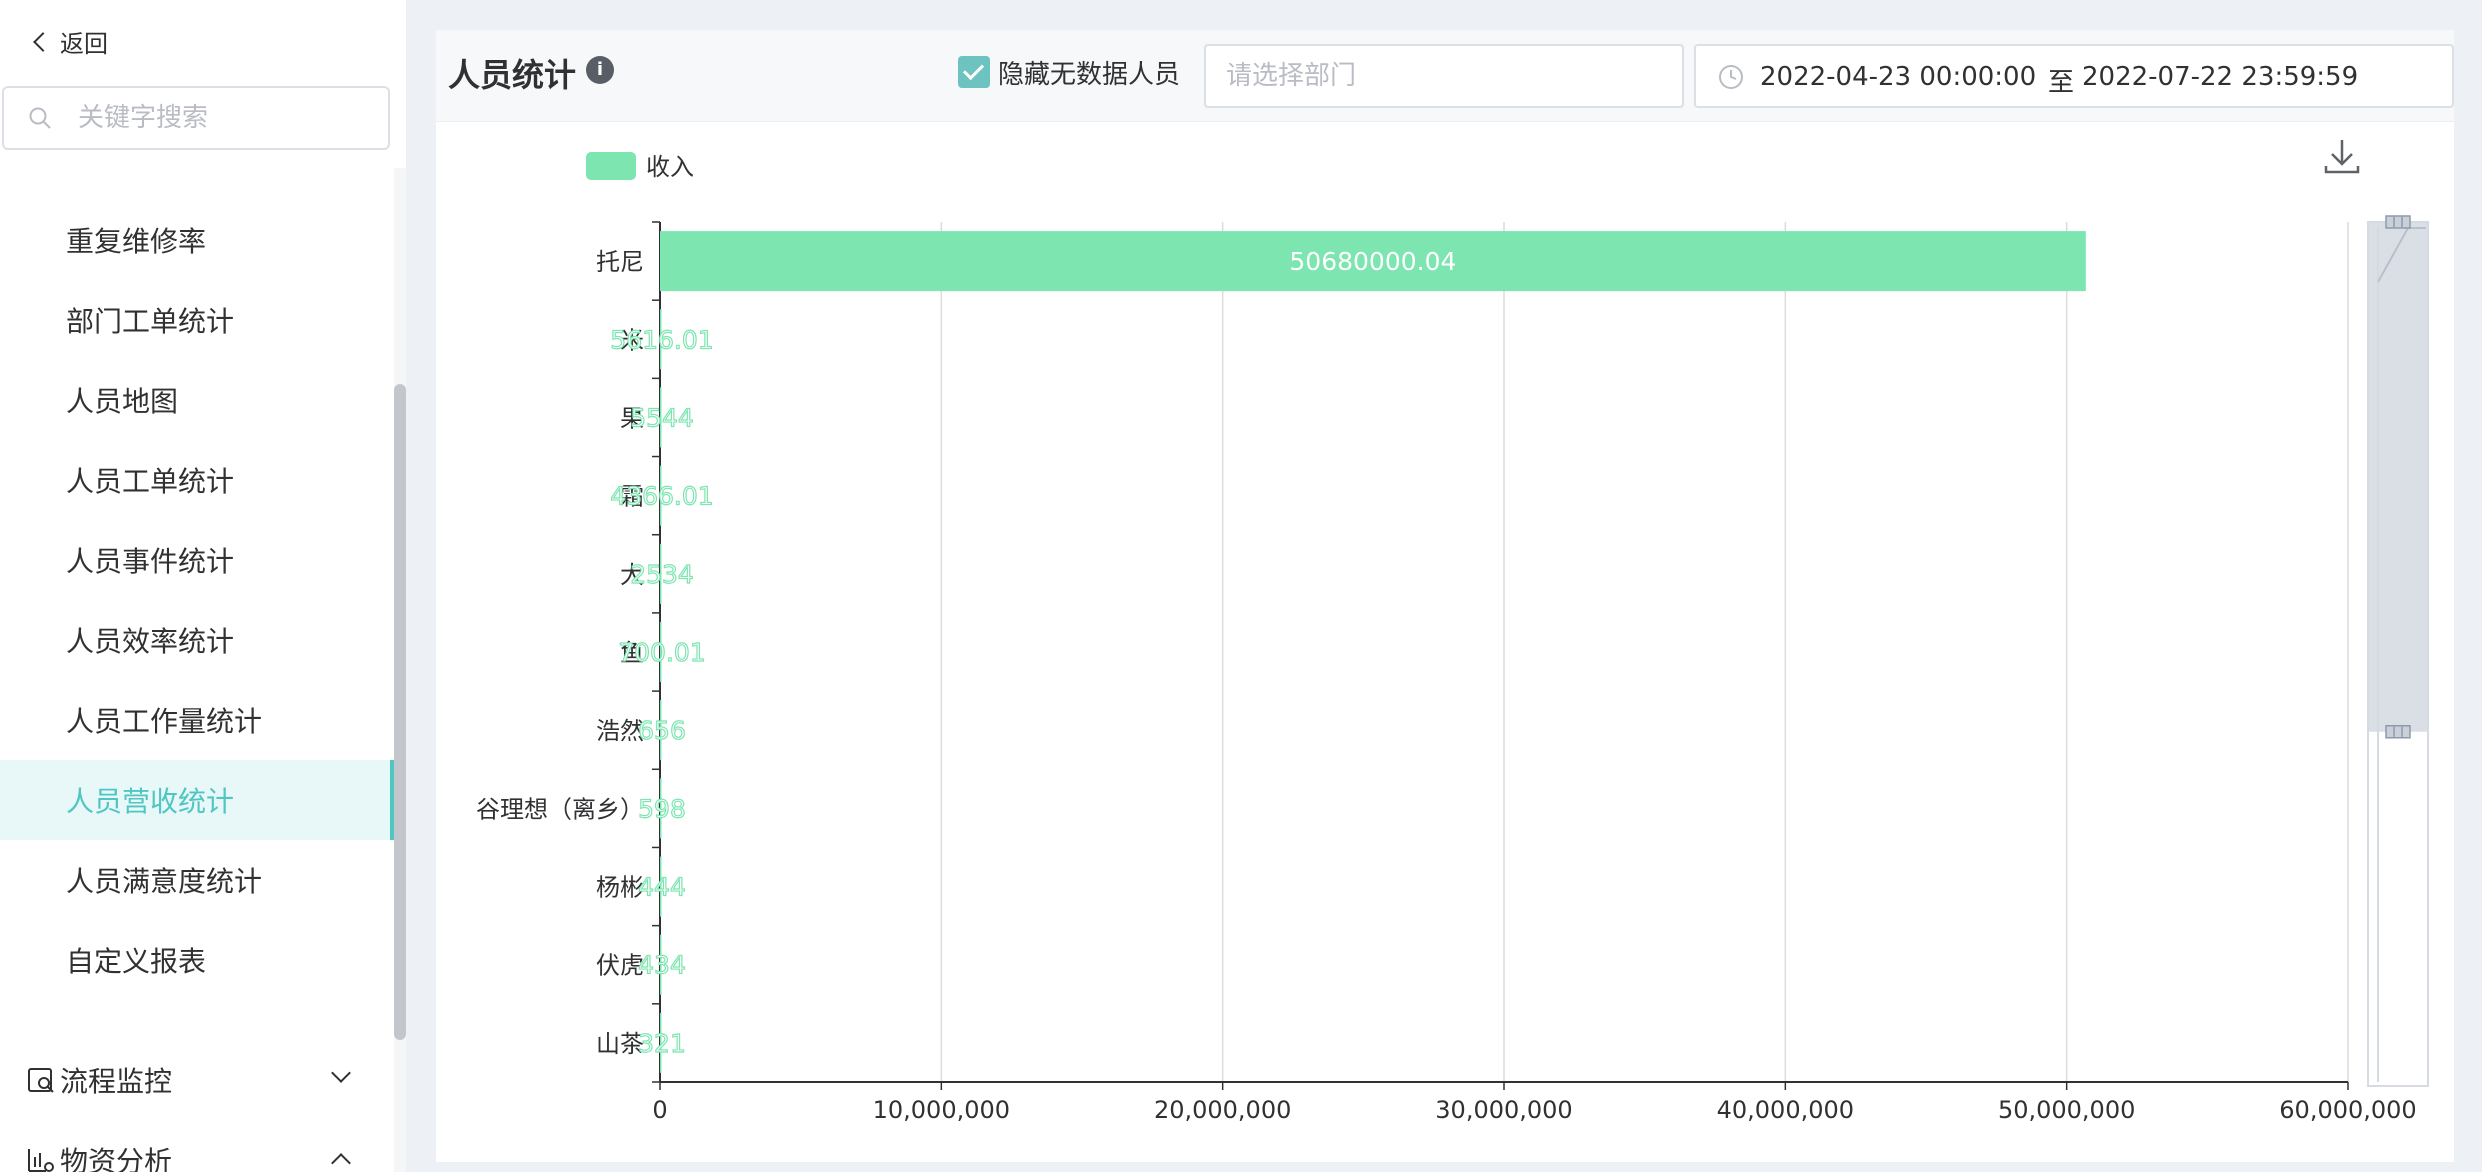  I want to click on sidebar-item-label: 人员地图, so click(122, 401).